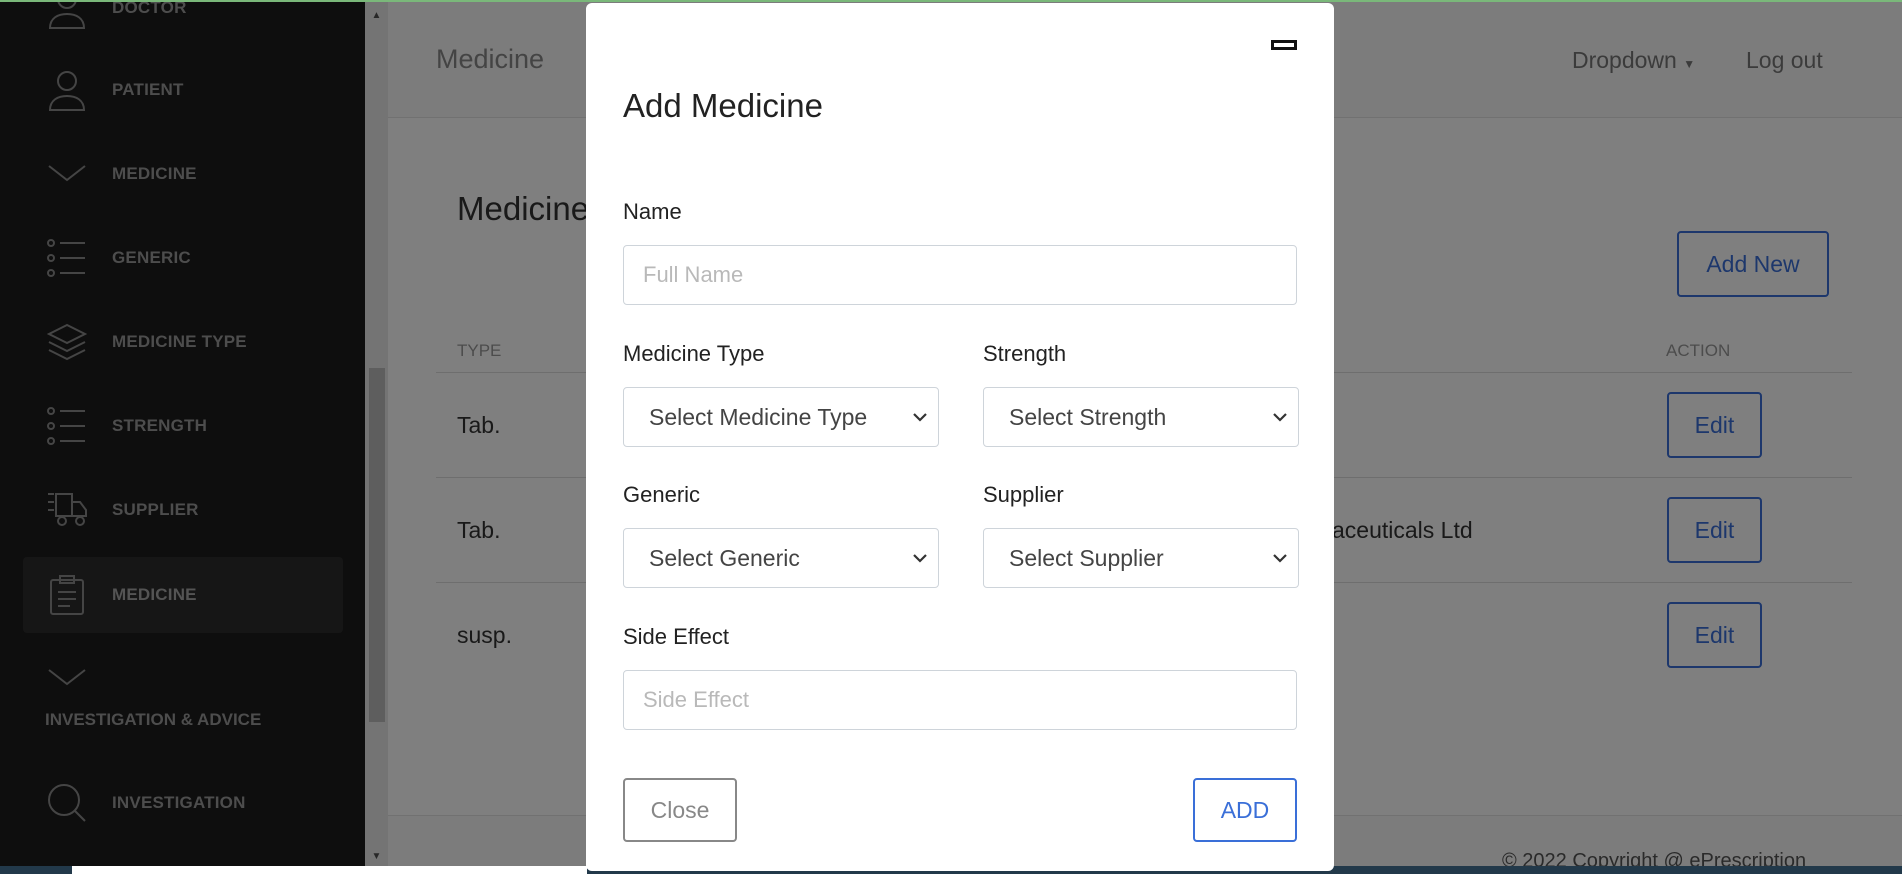  I want to click on modal-title: Add Medicine, so click(723, 105).